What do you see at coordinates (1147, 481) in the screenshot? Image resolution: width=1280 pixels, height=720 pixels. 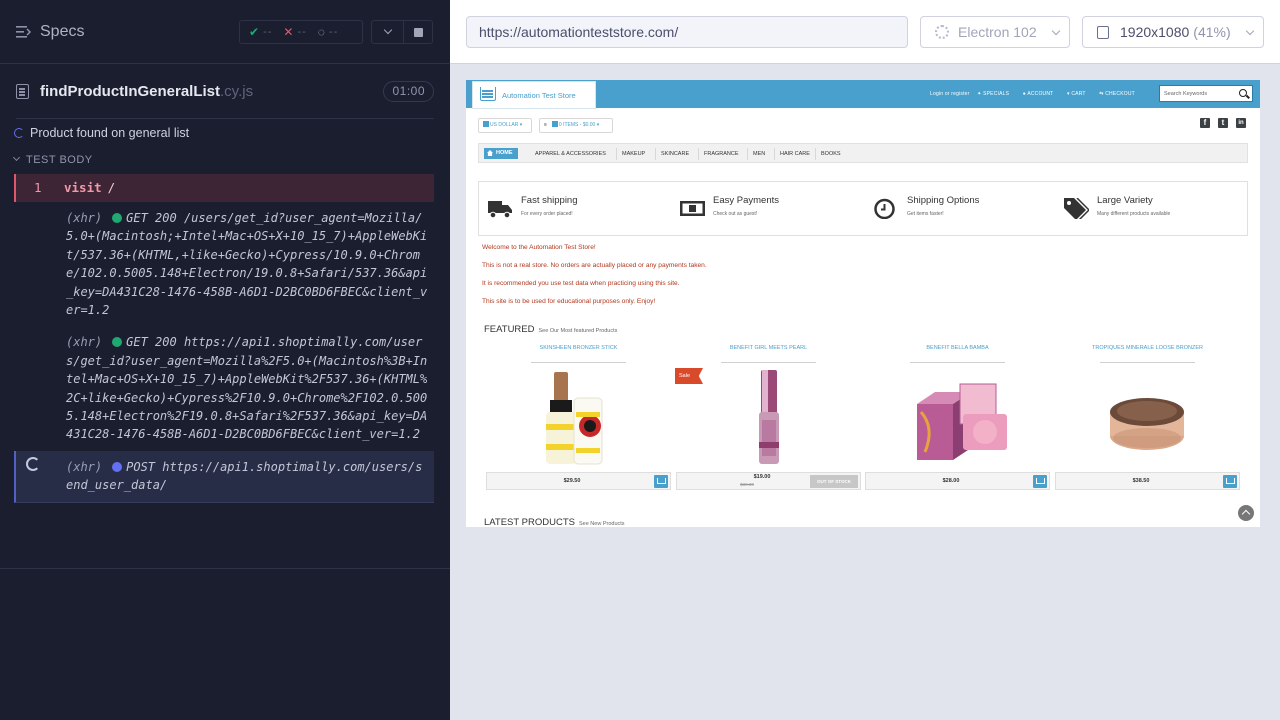 I see `price-bar: $38.50` at bounding box center [1147, 481].